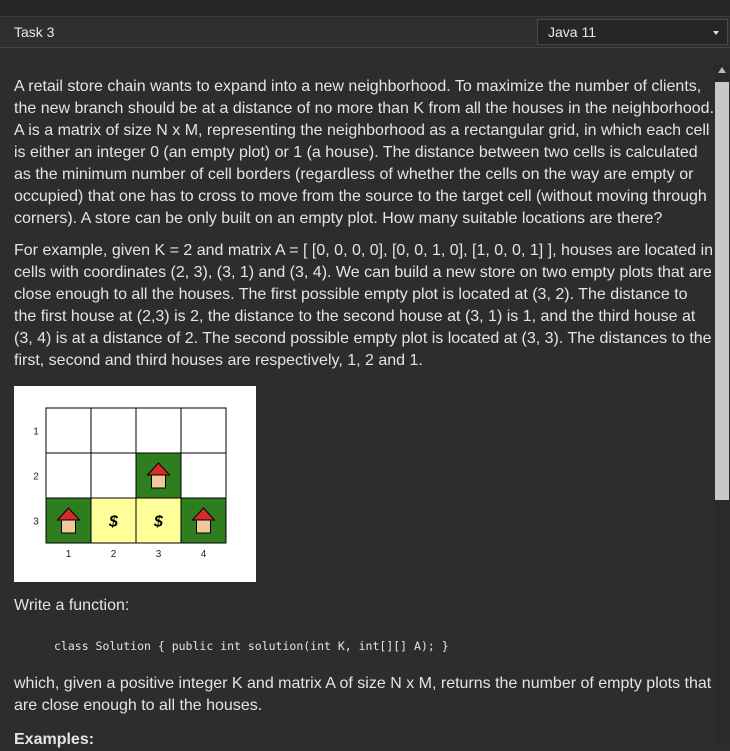  Describe the element at coordinates (36, 522) in the screenshot. I see `row-label: 3` at that location.